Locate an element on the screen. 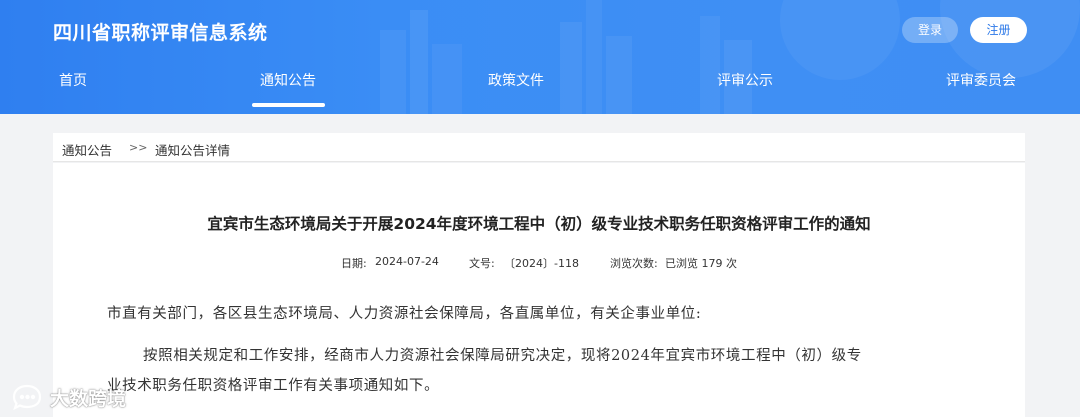 This screenshot has width=1080, height=417. views-label: 浏览次数: is located at coordinates (634, 263).